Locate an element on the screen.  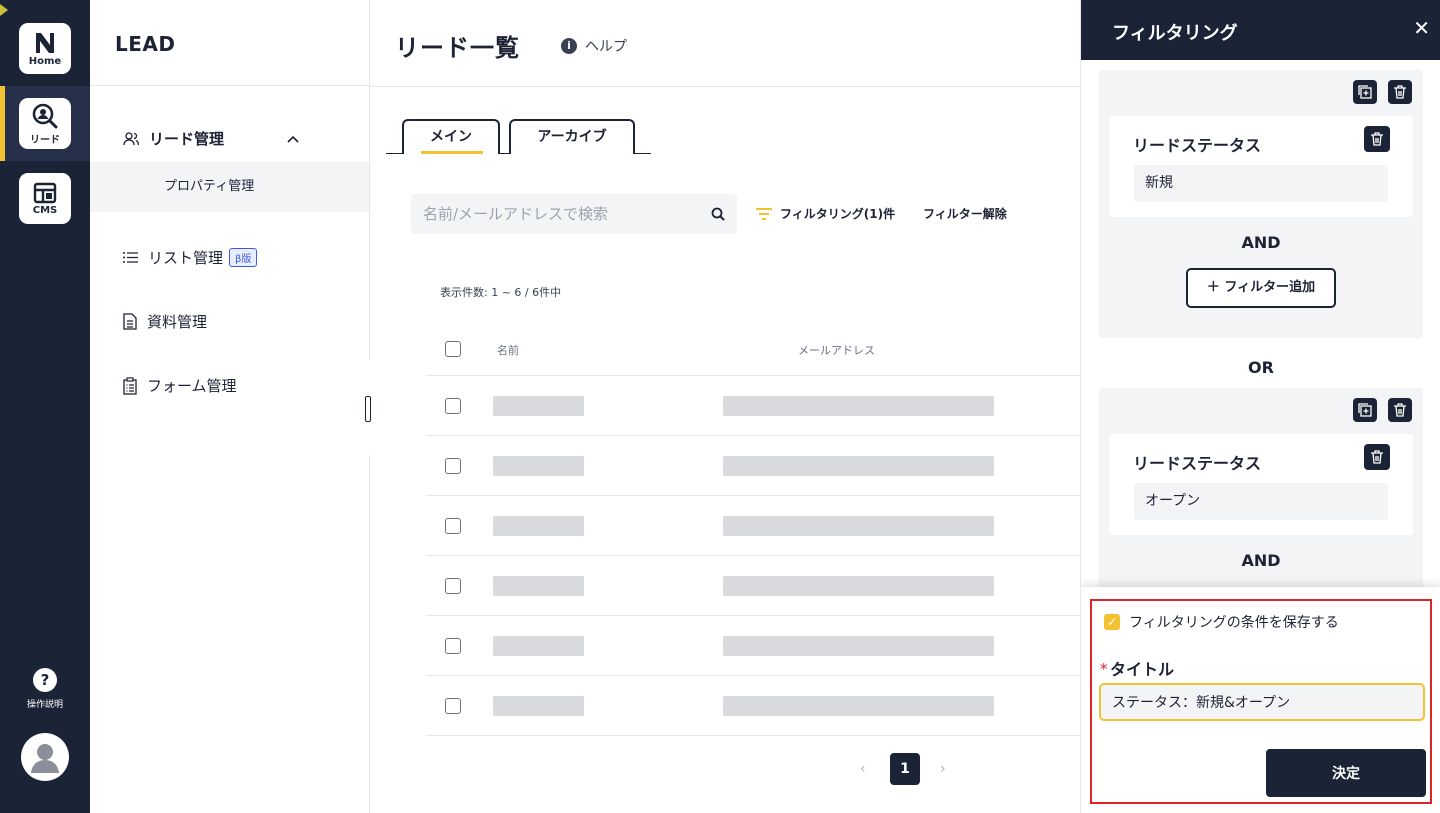
search-box is located at coordinates (574, 214).